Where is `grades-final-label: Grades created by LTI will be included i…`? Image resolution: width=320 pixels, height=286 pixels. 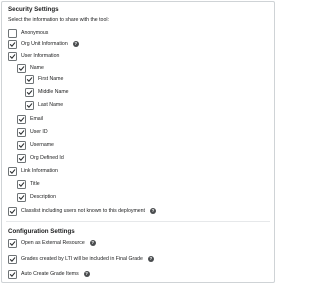
grades-final-label: Grades created by LTI will be included i… is located at coordinates (82, 259).